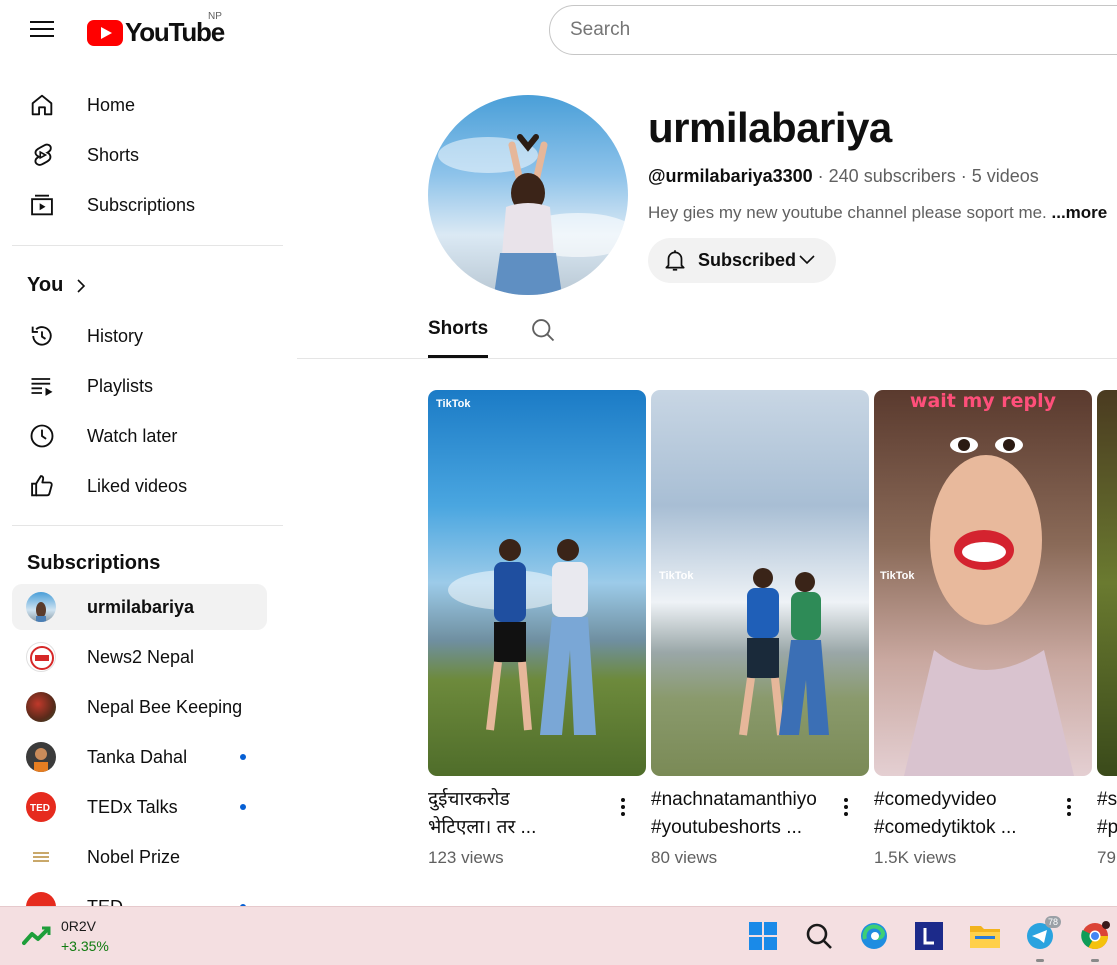 The image size is (1117, 965). What do you see at coordinates (105, 32) in the screenshot?
I see `youtube-play-icon` at bounding box center [105, 32].